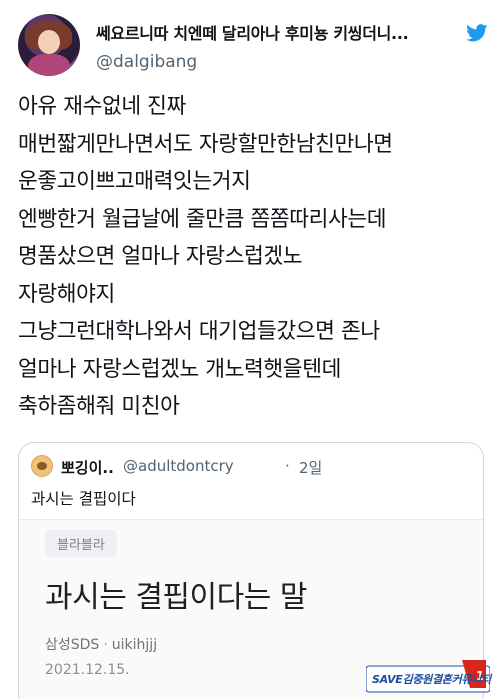  What do you see at coordinates (72, 645) in the screenshot?
I see `post-company: 삼성SDS` at bounding box center [72, 645].